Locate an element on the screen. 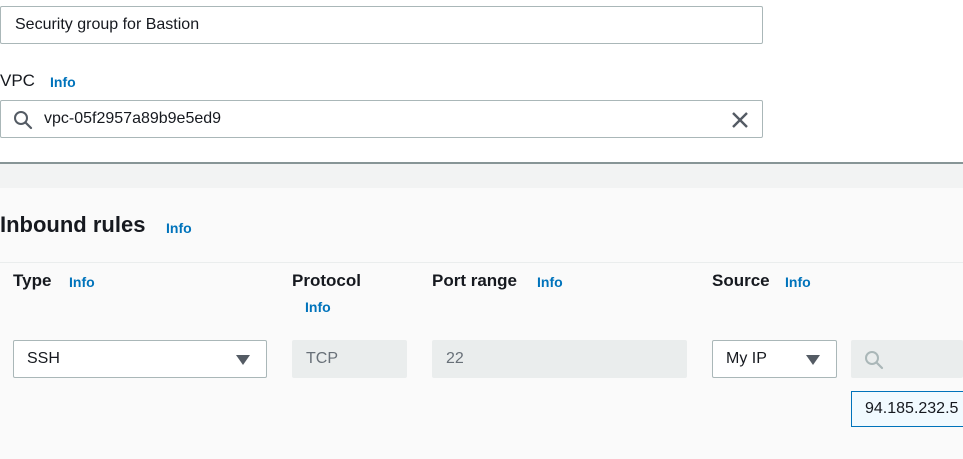 This screenshot has height=459, width=963. protocol-field: TCP is located at coordinates (349, 359).